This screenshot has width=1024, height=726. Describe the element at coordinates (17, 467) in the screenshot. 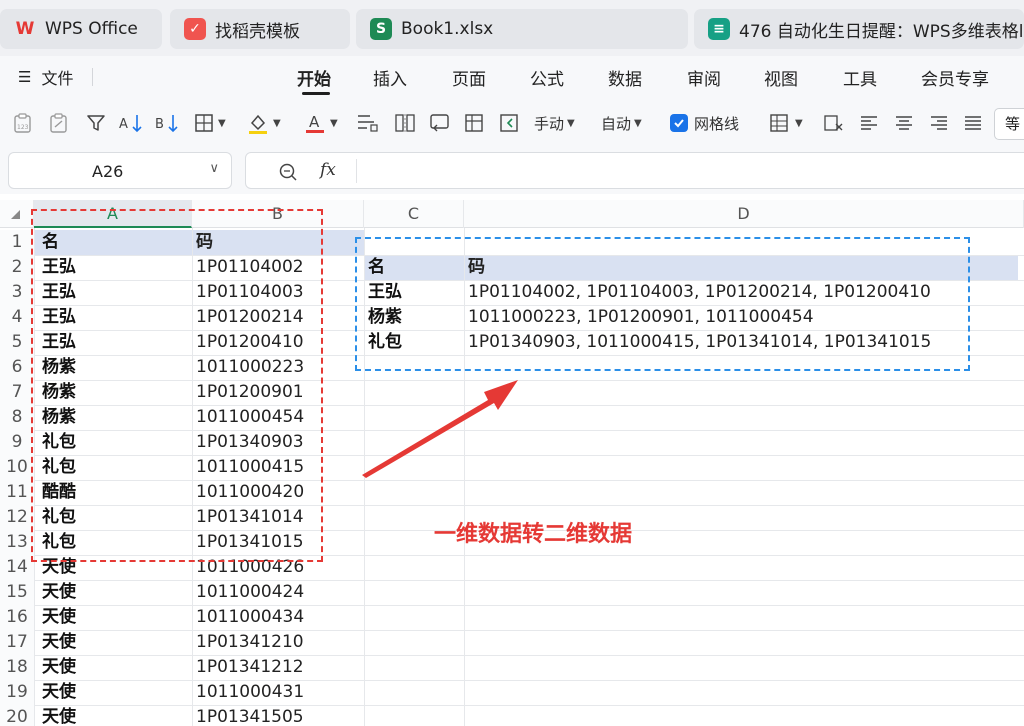

I see `row-header: 10` at that location.